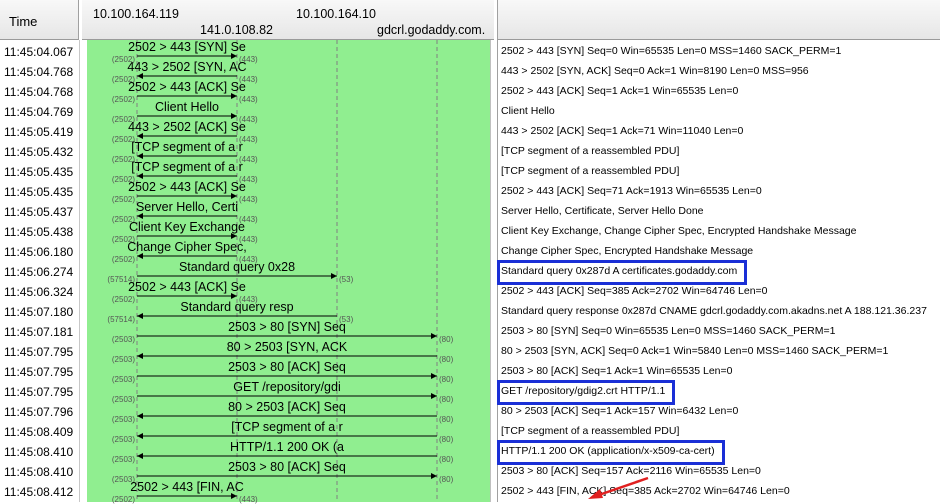 Image resolution: width=940 pixels, height=504 pixels. I want to click on flow-label: 80 > 2503 [SYN, ACK, so click(287, 347).